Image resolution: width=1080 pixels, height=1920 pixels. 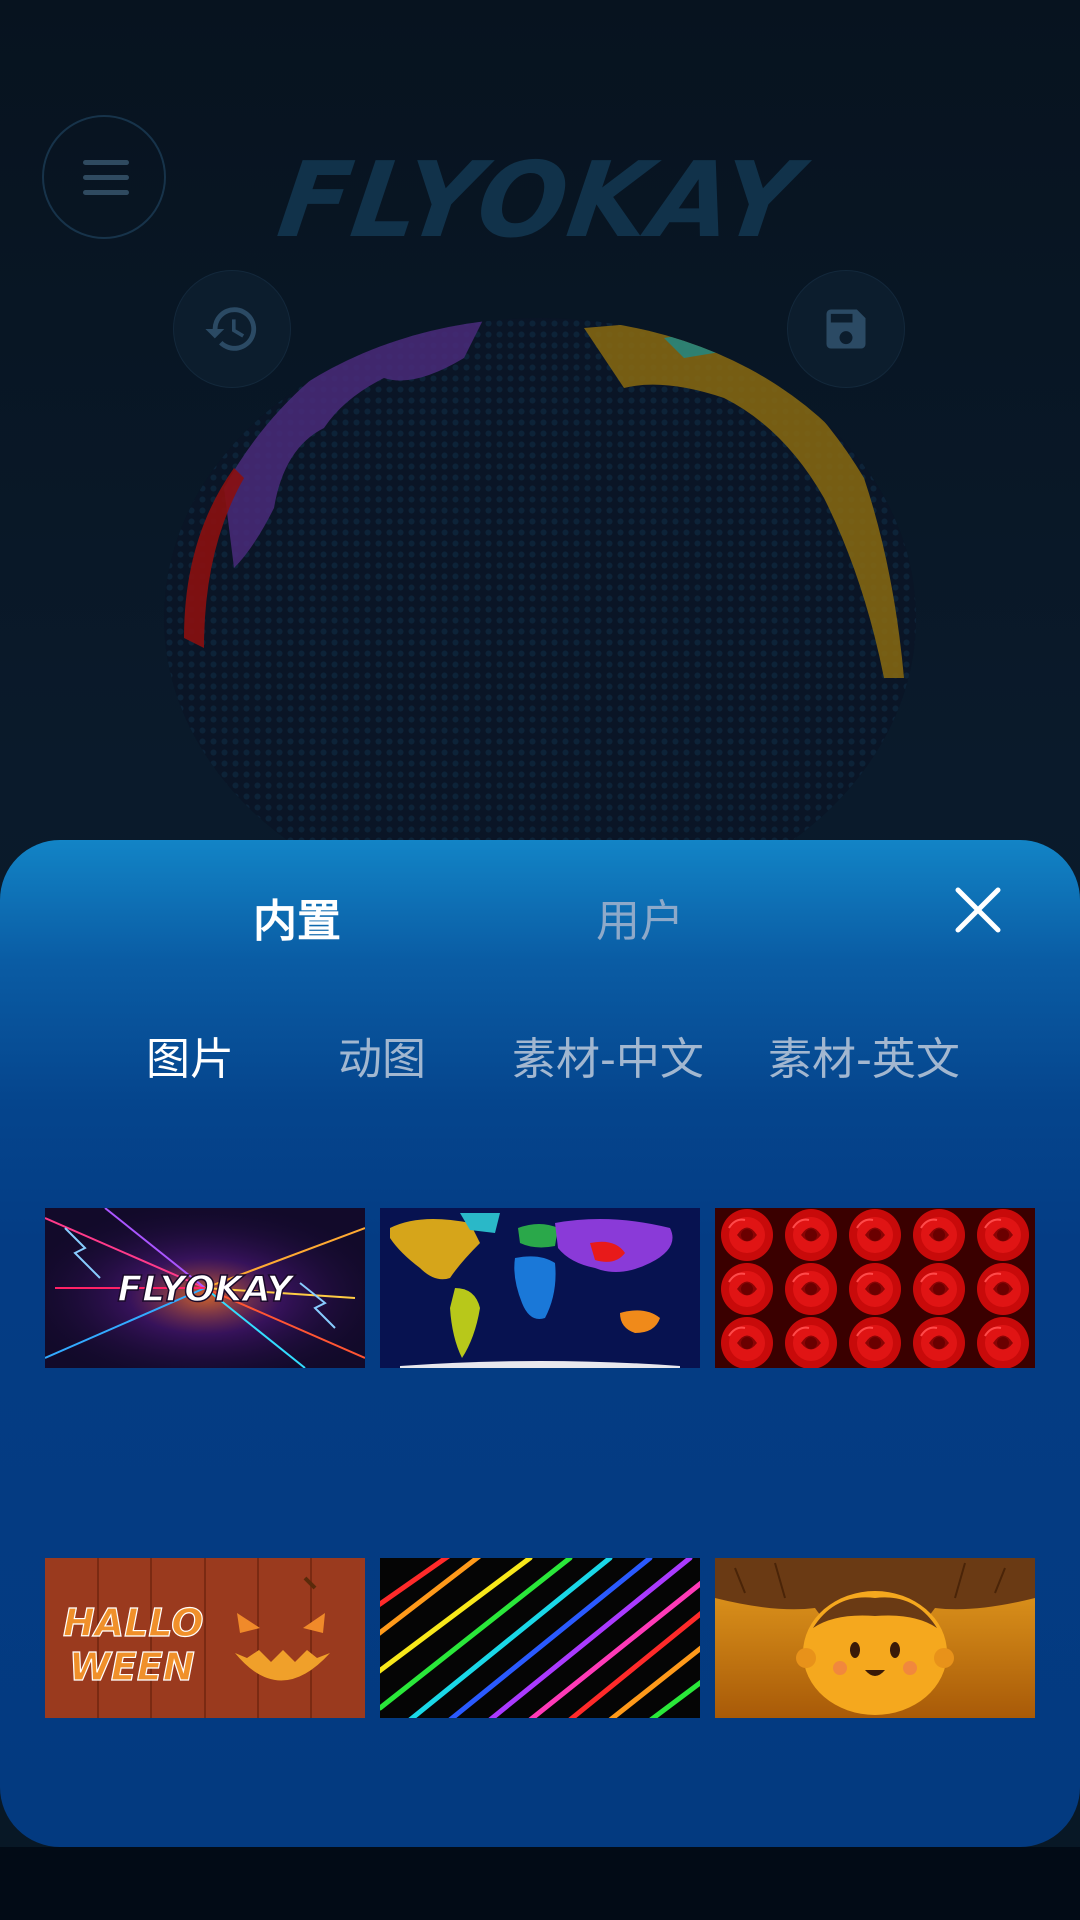 I want to click on thumbnail-cartoon-kid, so click(x=875, y=1638).